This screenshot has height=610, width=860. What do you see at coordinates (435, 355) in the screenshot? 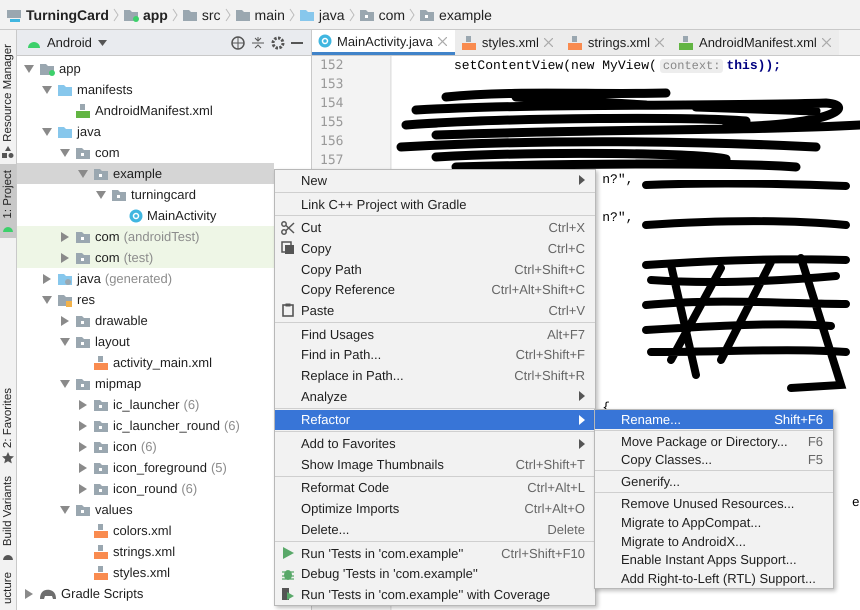
I see `menu-item: Find in Path... Ctrl+Shift+F` at bounding box center [435, 355].